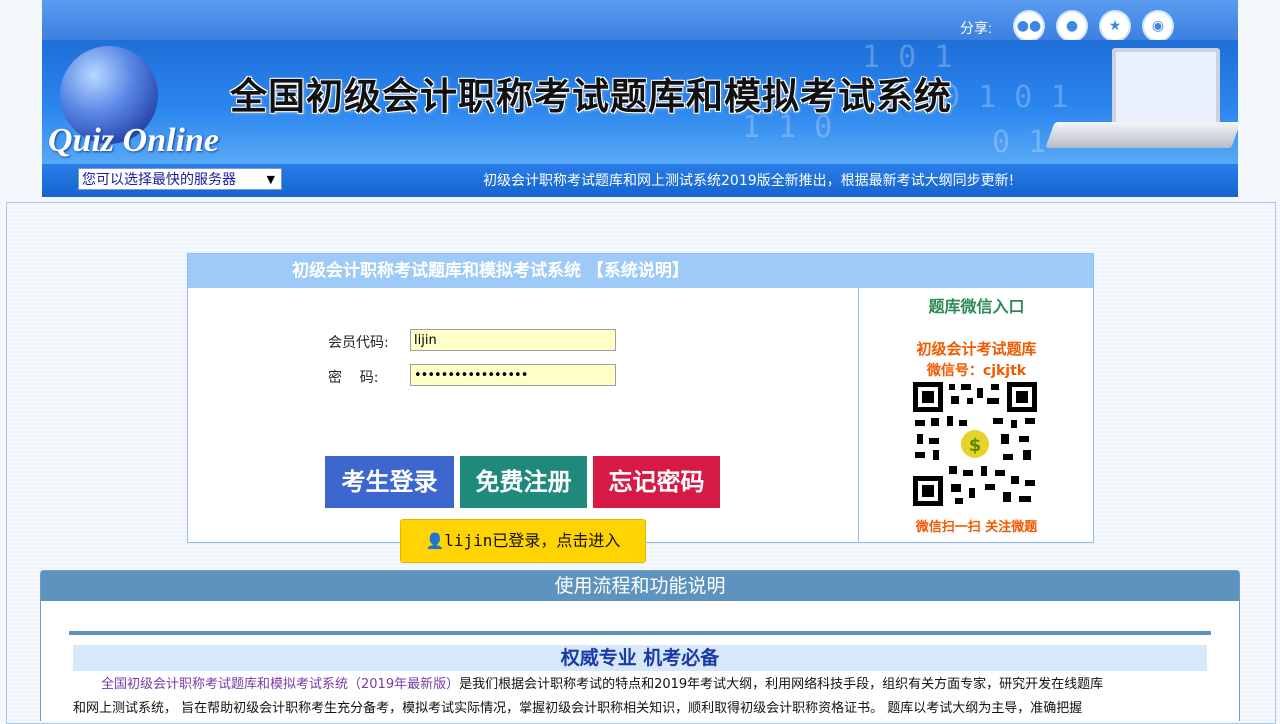 This screenshot has width=1280, height=724. I want to click on weibo-icon: ◉, so click(1158, 26).